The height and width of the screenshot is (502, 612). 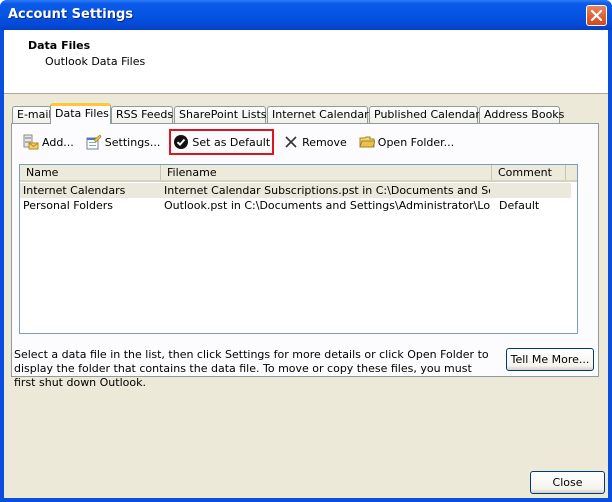 What do you see at coordinates (68, 205) in the screenshot?
I see `row-name: Personal Folders` at bounding box center [68, 205].